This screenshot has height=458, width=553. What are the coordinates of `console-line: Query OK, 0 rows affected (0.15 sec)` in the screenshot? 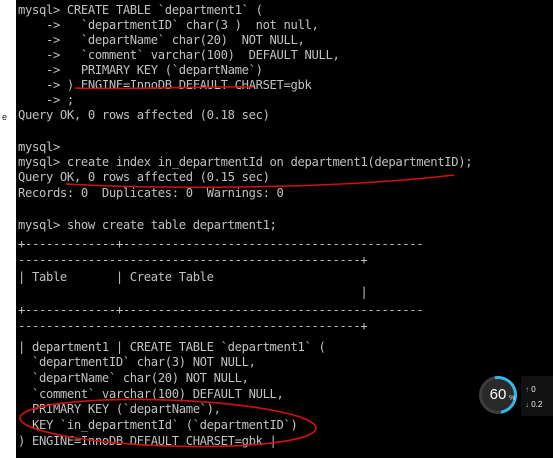 It's located at (144, 177).